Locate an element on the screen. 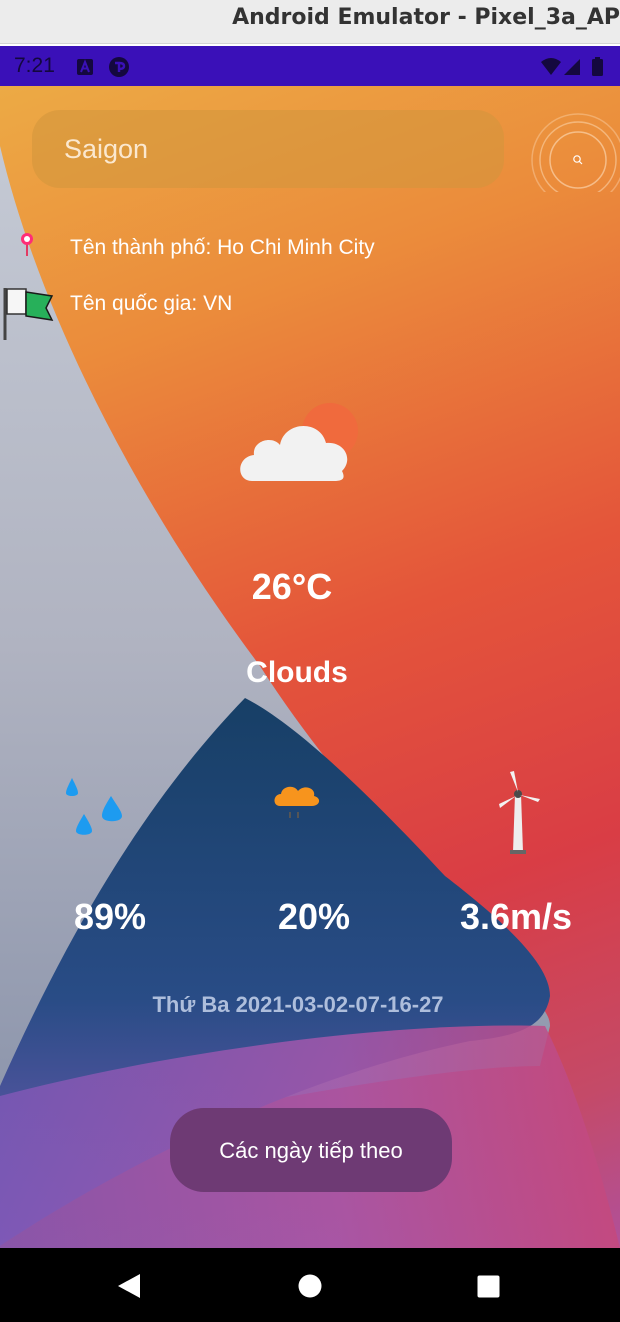  city-name-text: Tên thành phố: Ho Chi Minh City is located at coordinates (222, 247).